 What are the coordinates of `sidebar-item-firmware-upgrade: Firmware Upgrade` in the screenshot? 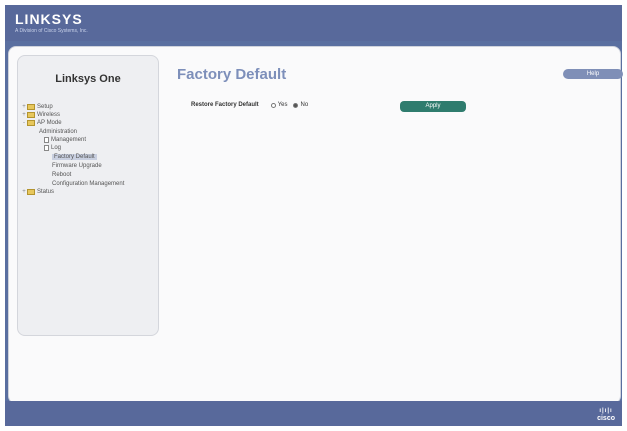 It's located at (77, 166).